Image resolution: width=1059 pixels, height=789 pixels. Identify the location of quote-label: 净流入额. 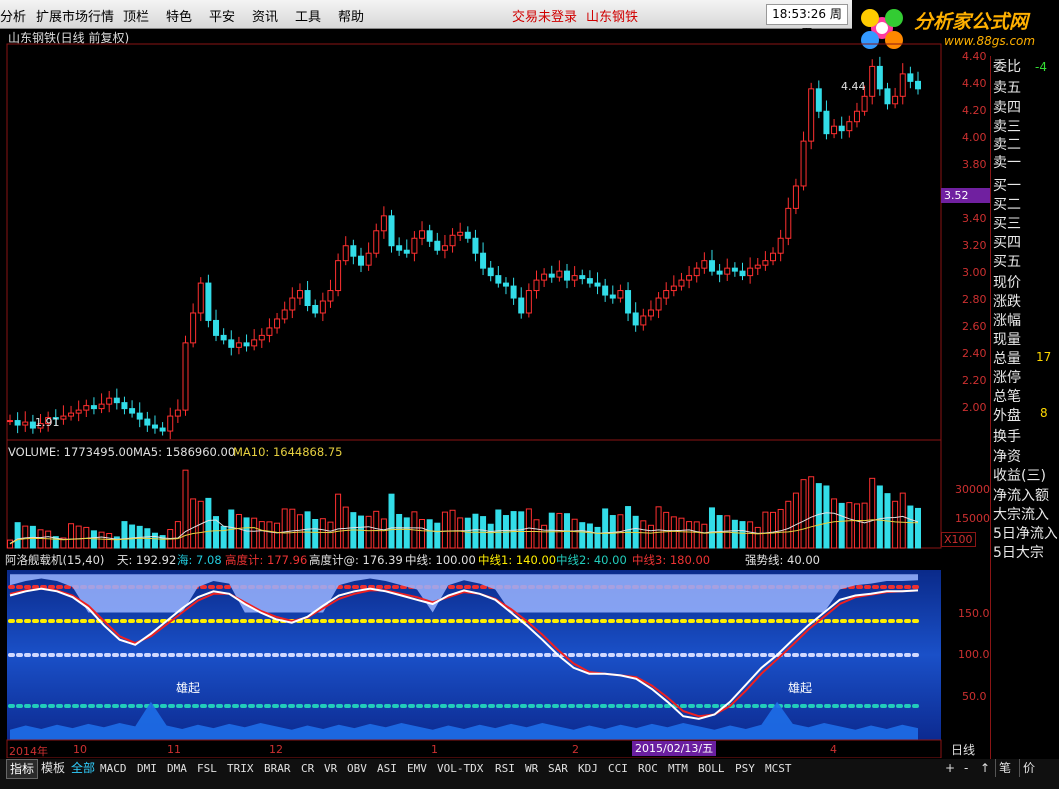
(1021, 496).